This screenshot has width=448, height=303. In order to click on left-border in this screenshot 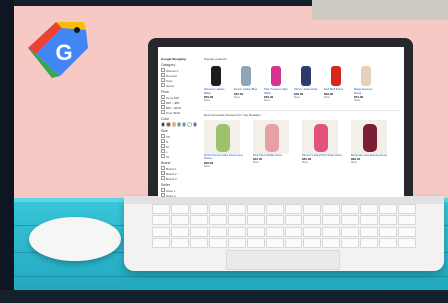, I will do `click(7, 151)`.